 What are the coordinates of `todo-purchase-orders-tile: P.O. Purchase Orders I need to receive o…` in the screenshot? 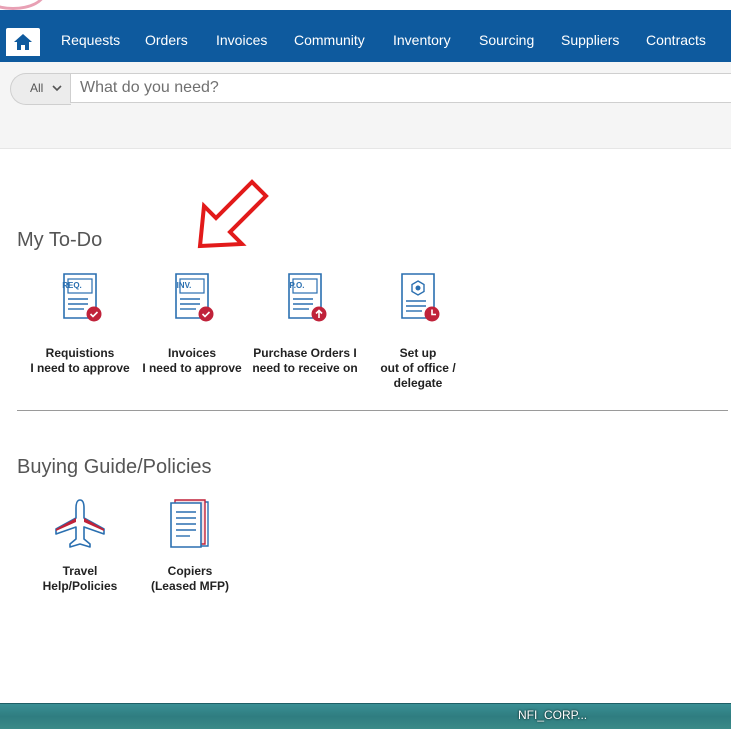 It's located at (305, 327).